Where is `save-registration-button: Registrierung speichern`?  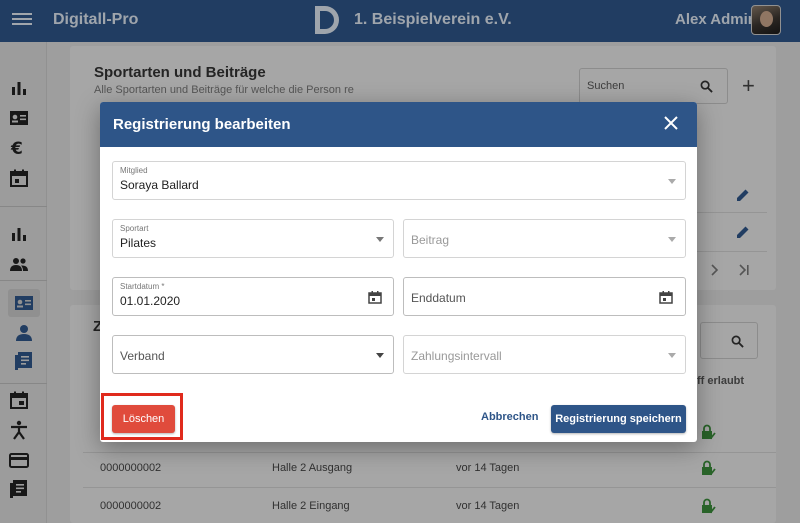
save-registration-button: Registrierung speichern is located at coordinates (618, 419).